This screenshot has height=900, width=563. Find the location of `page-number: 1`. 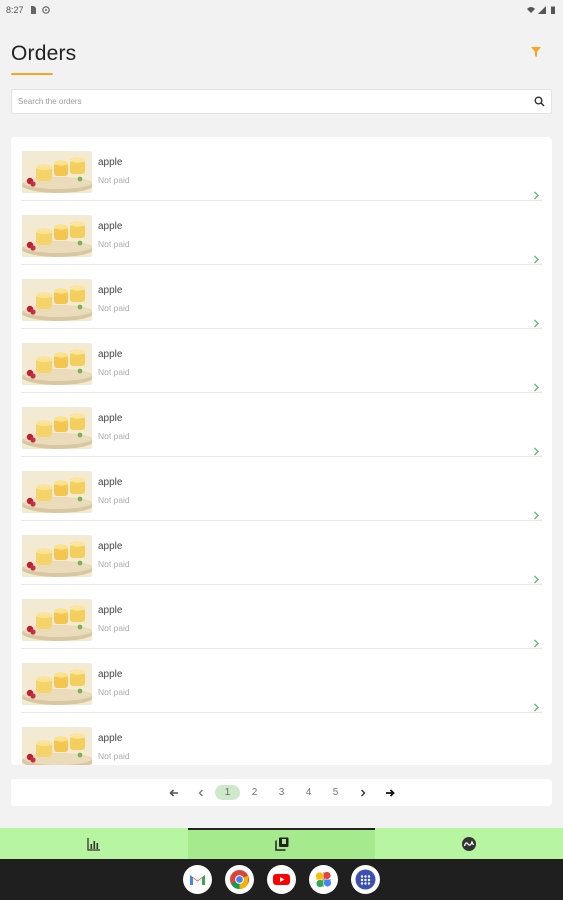

page-number: 1 is located at coordinates (227, 792).